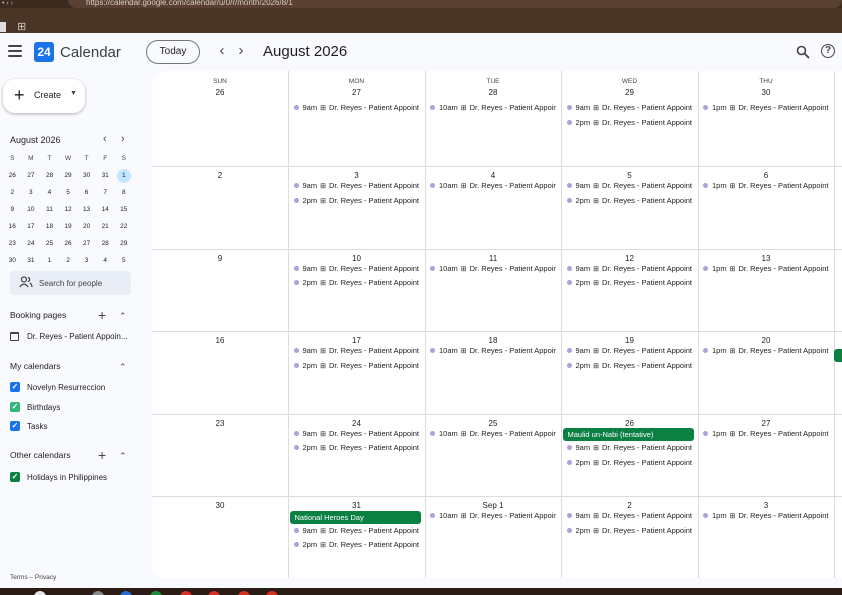  I want to click on add-booking-page-button: +, so click(102, 315).